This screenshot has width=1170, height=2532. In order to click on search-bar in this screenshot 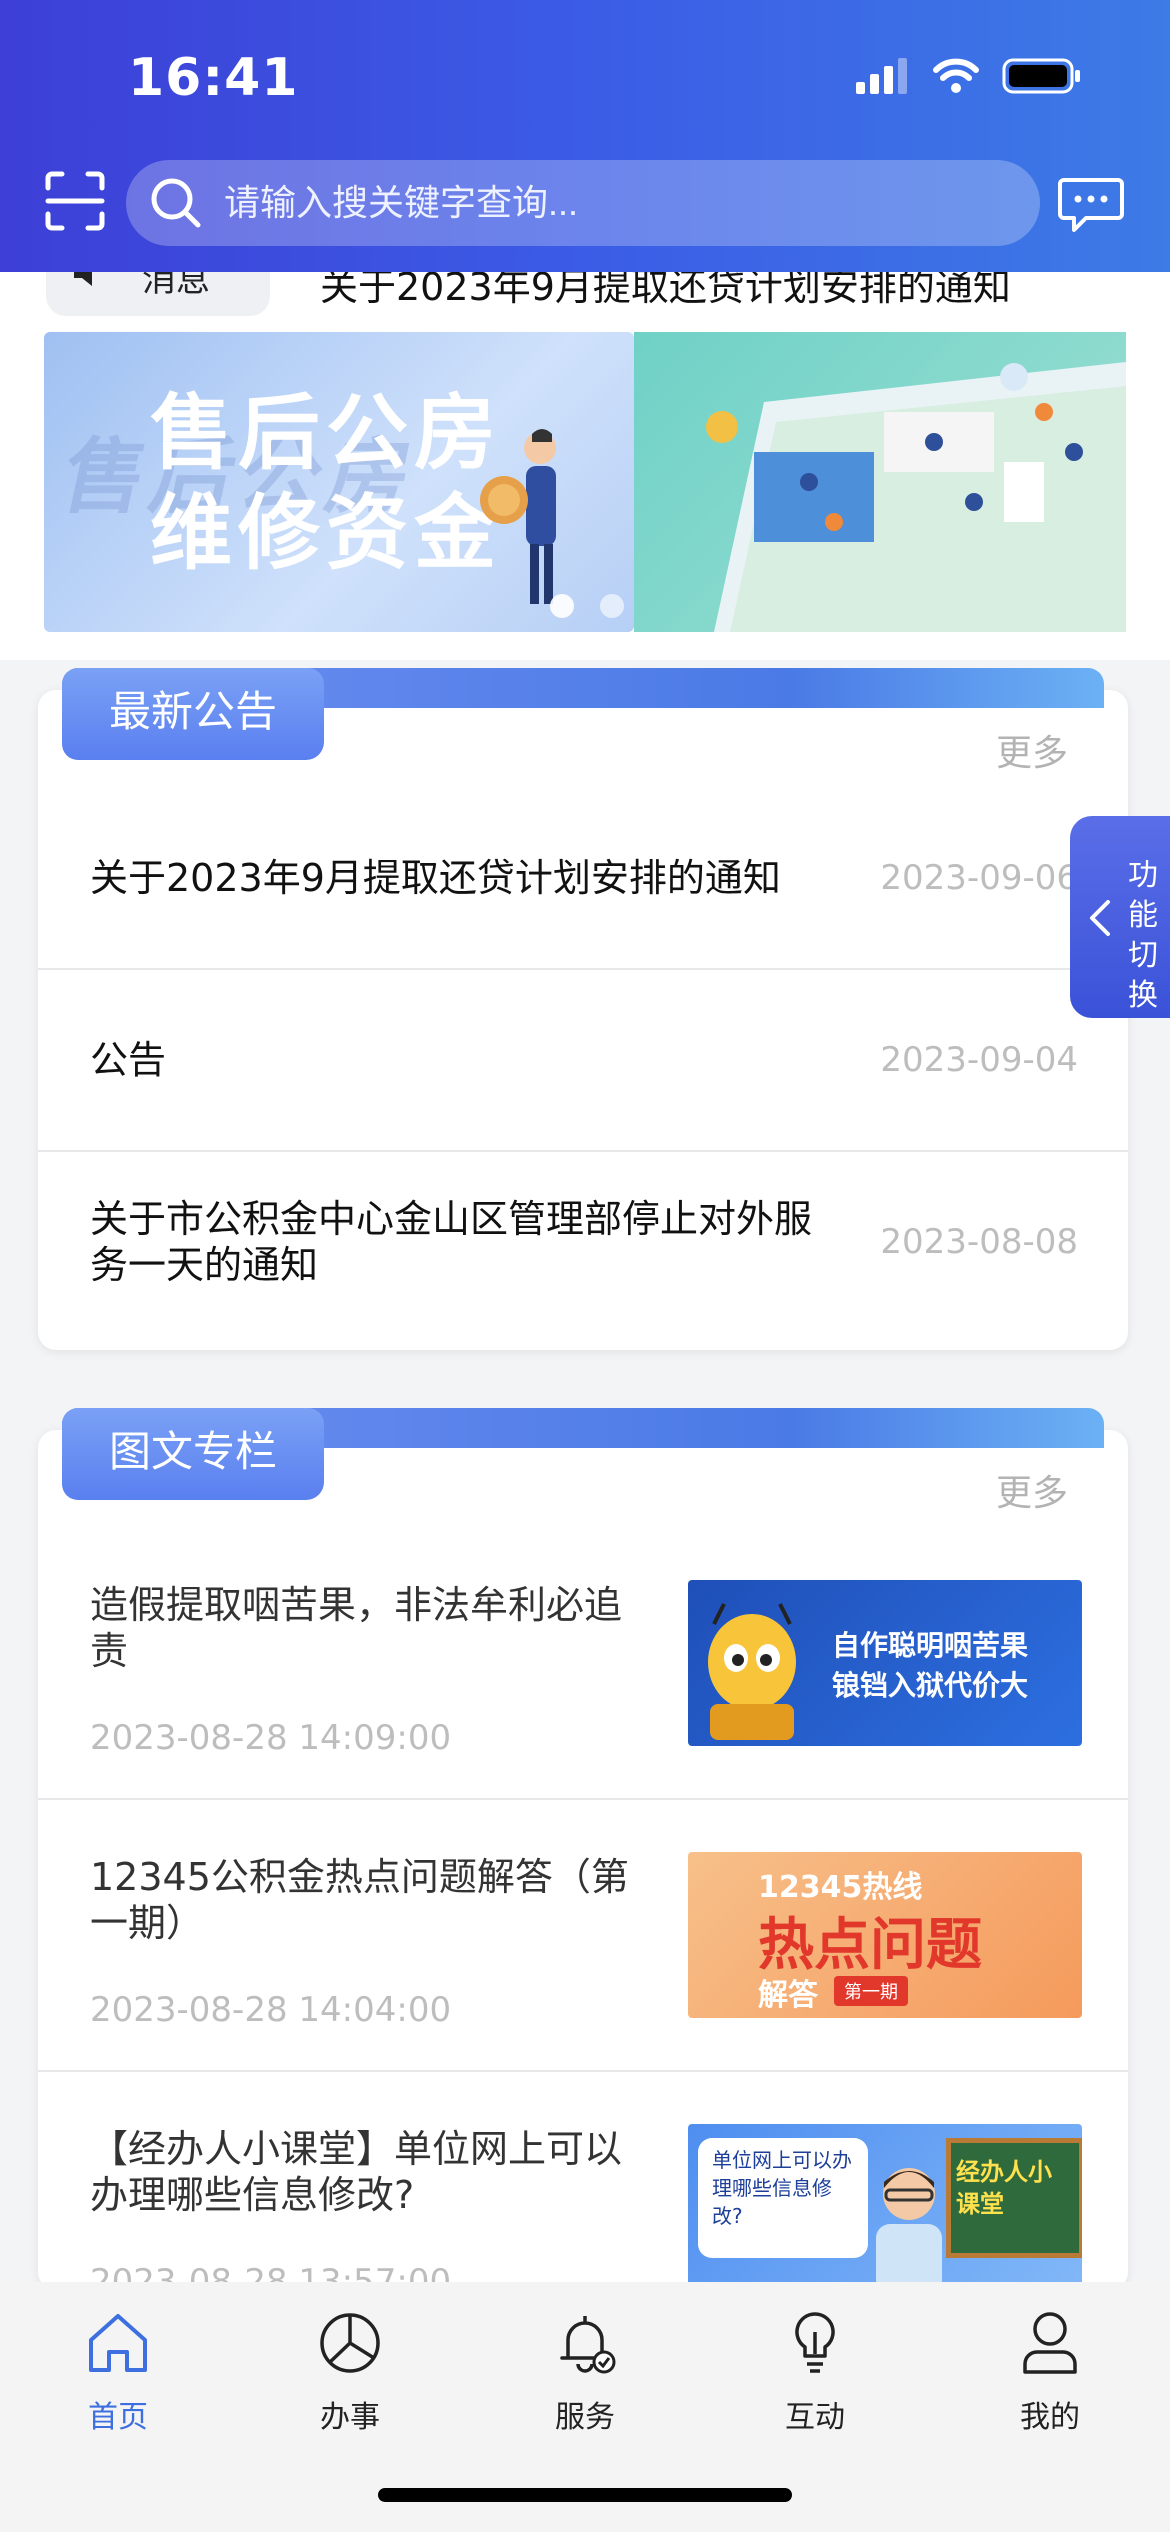, I will do `click(583, 203)`.